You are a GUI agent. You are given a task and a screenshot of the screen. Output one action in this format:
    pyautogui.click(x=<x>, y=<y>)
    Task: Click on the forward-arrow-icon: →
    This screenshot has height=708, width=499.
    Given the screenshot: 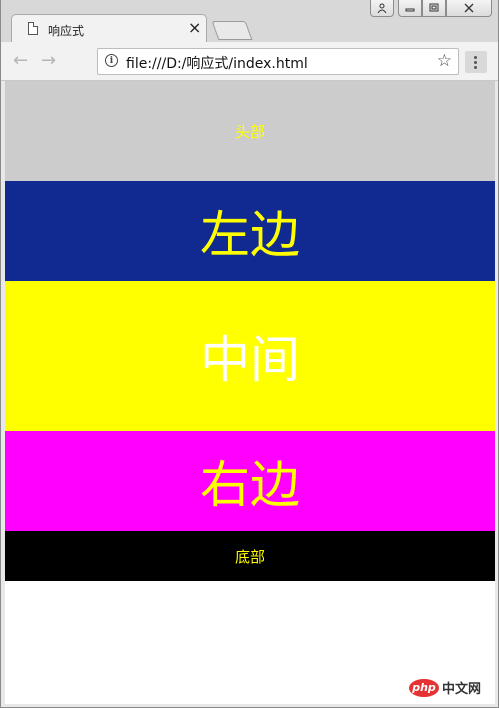 What is the action you would take?
    pyautogui.click(x=48, y=61)
    